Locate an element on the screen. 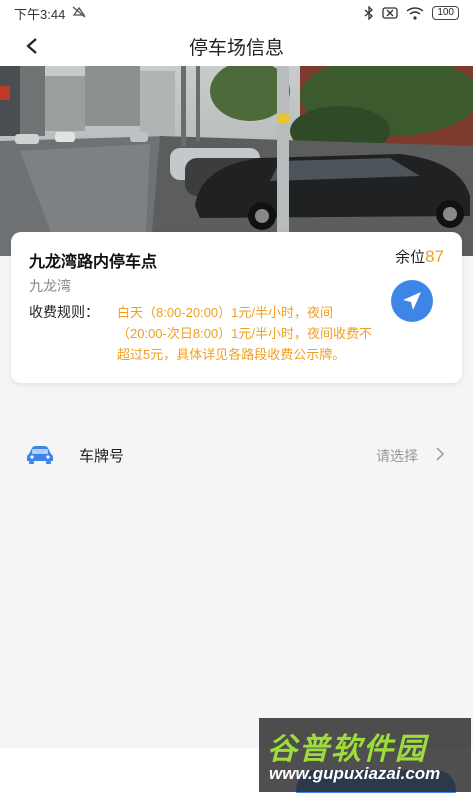 This screenshot has height=793, width=473. back-button is located at coordinates (32, 46).